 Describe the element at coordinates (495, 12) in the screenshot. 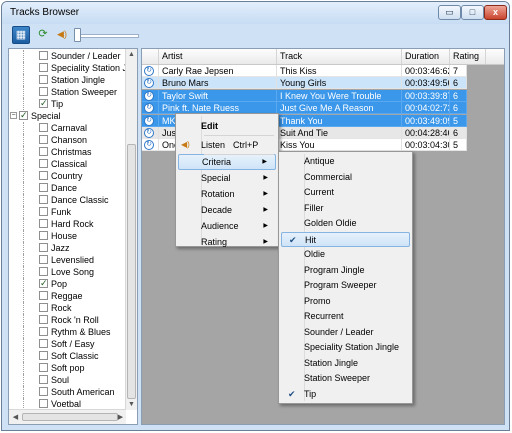

I see `close-button: x` at that location.